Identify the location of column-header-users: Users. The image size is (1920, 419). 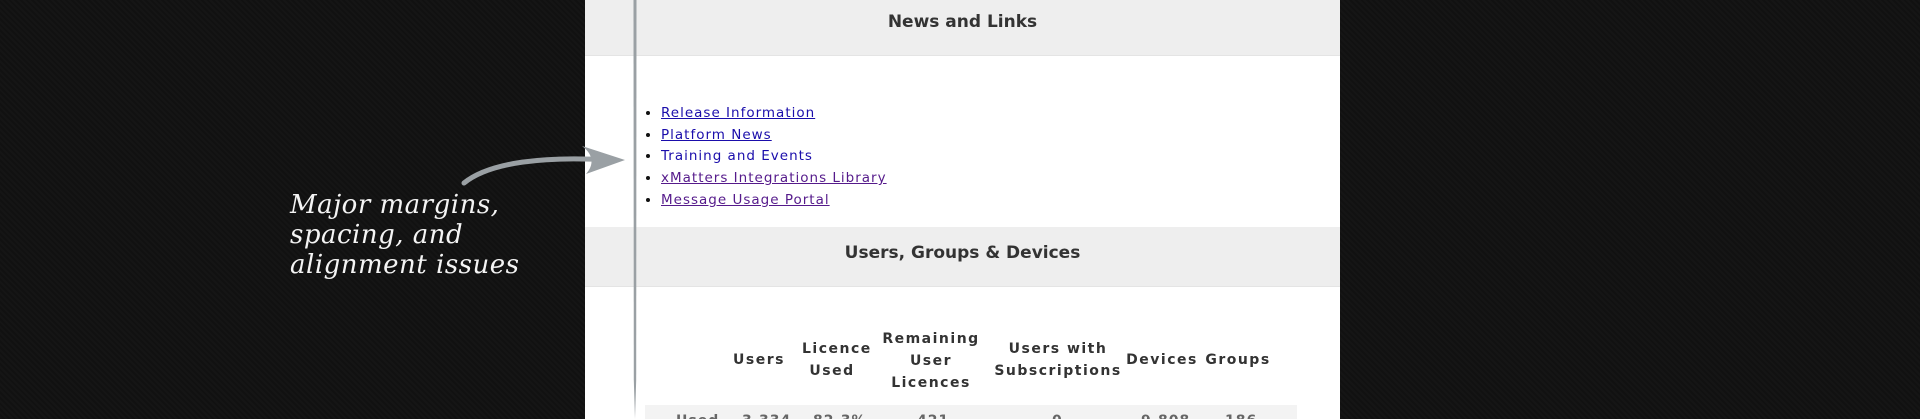
(759, 360).